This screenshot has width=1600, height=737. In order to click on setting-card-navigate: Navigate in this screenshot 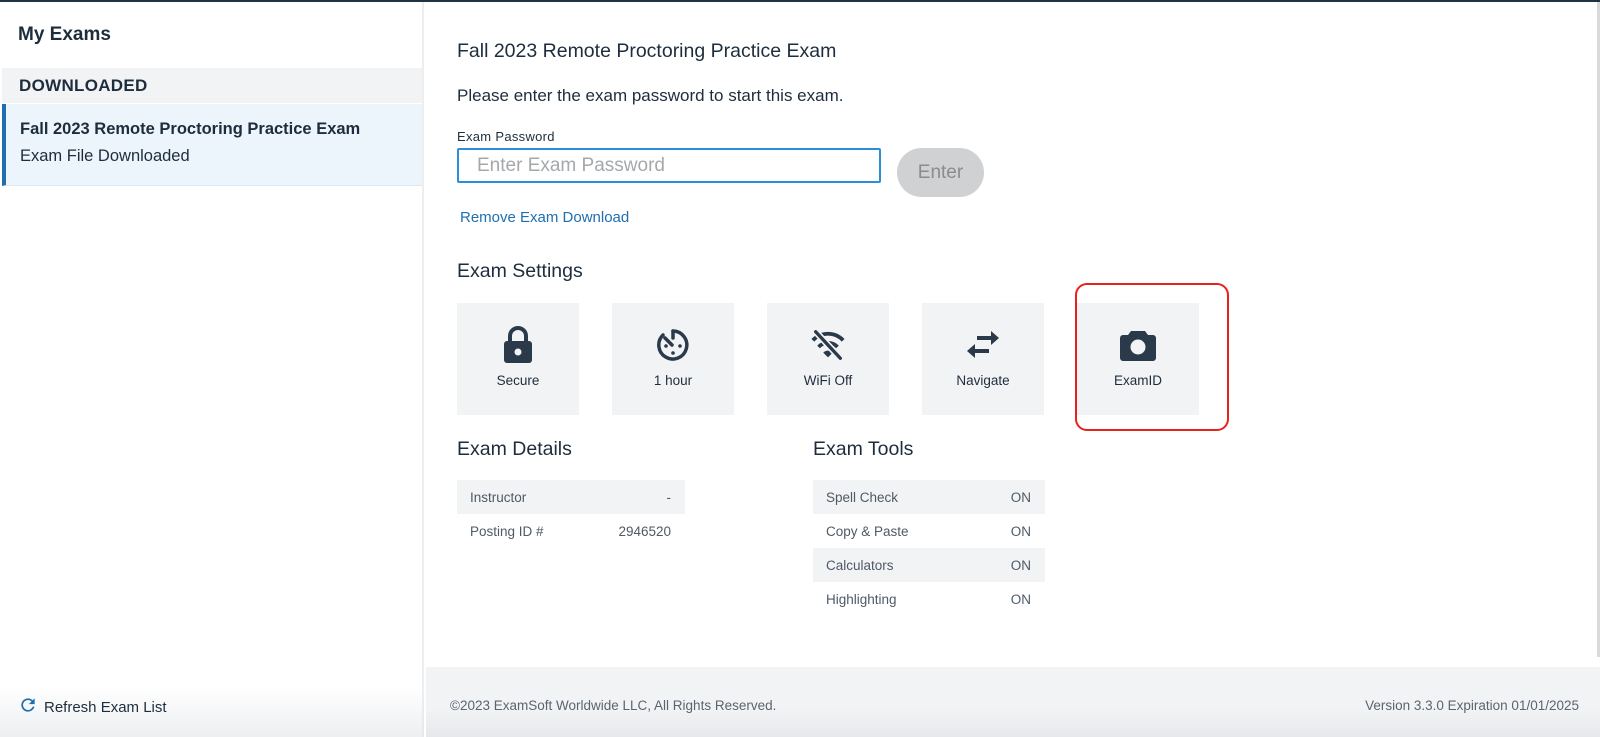, I will do `click(983, 359)`.